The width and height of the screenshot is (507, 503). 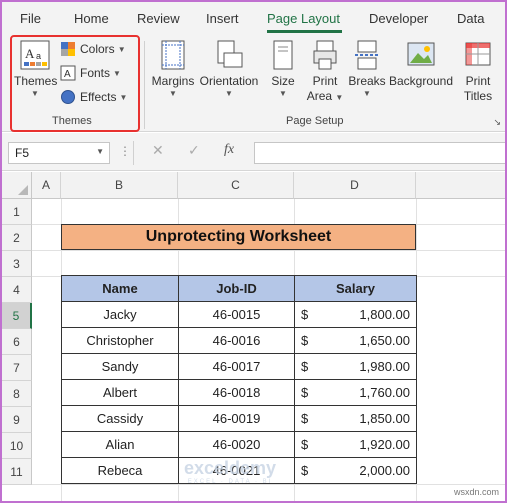 I want to click on column-header-a: A, so click(x=46, y=185).